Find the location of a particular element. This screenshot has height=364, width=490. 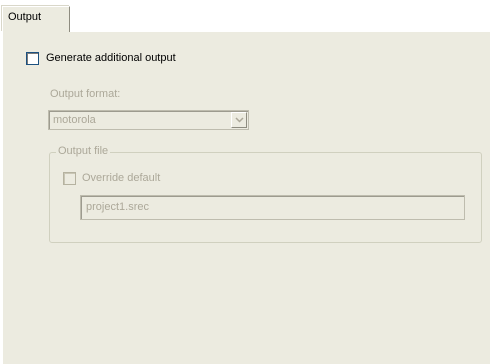

override-default-checkbox is located at coordinates (69, 178).